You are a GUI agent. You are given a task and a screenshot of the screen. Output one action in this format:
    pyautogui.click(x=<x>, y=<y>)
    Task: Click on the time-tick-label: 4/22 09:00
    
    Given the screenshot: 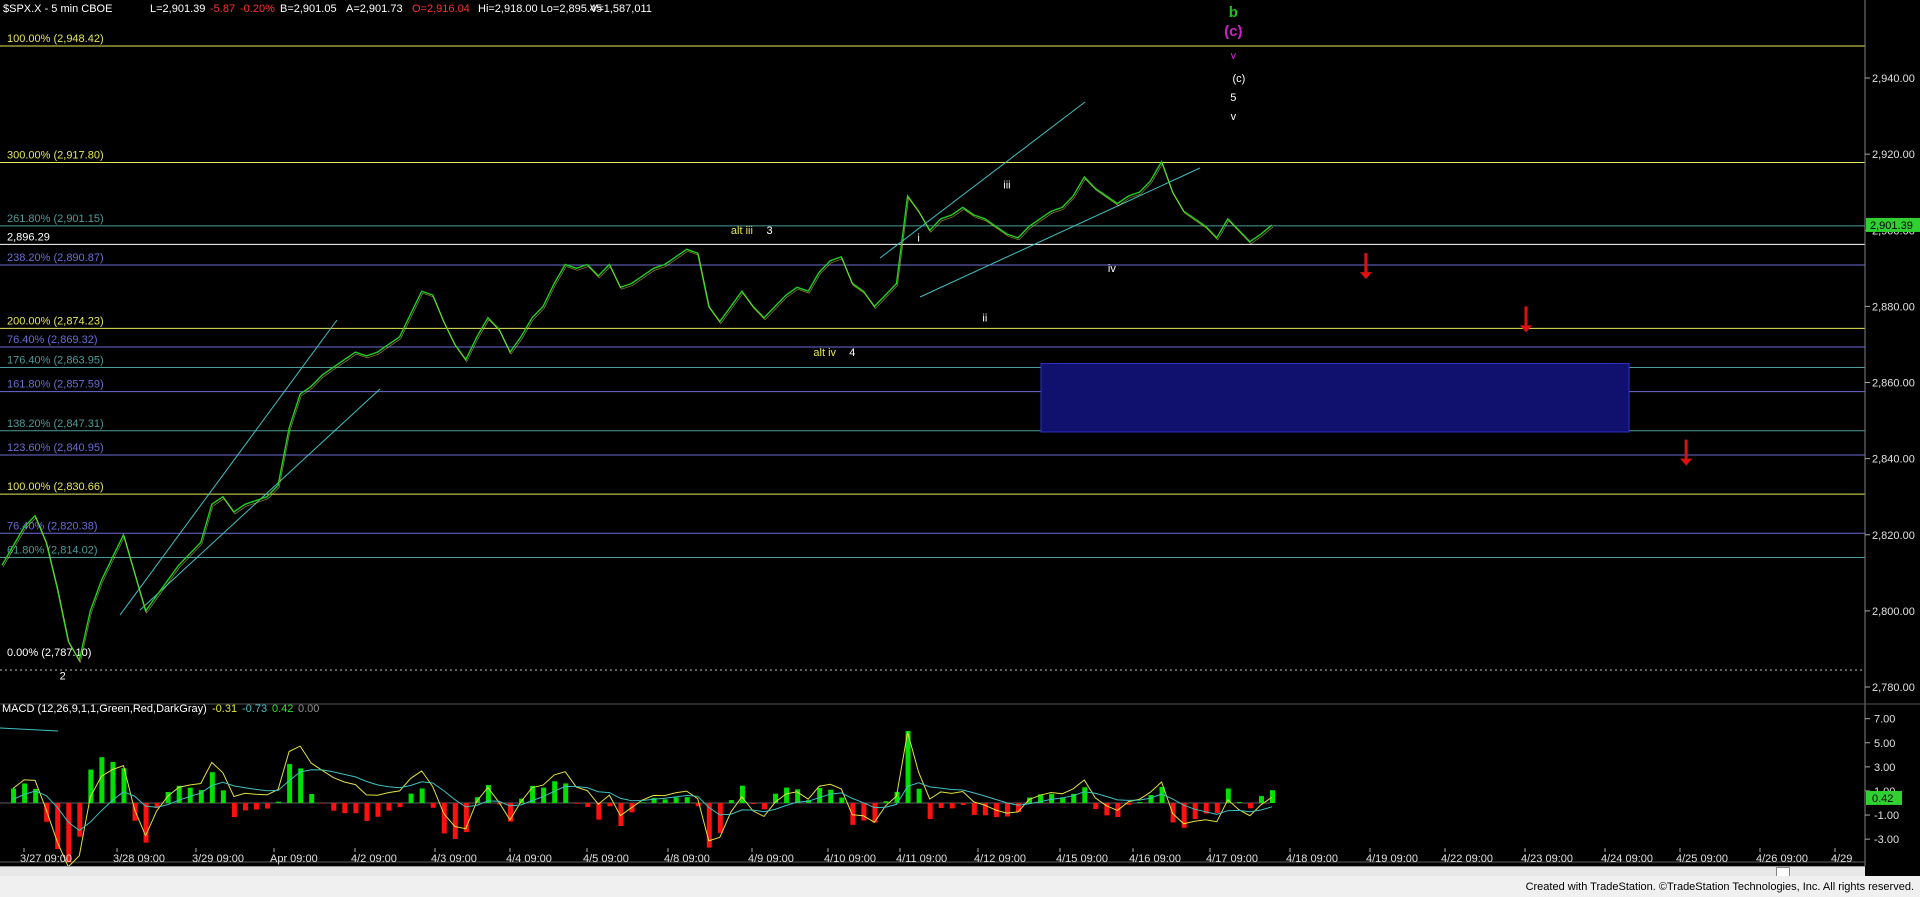 What is the action you would take?
    pyautogui.click(x=1467, y=859)
    